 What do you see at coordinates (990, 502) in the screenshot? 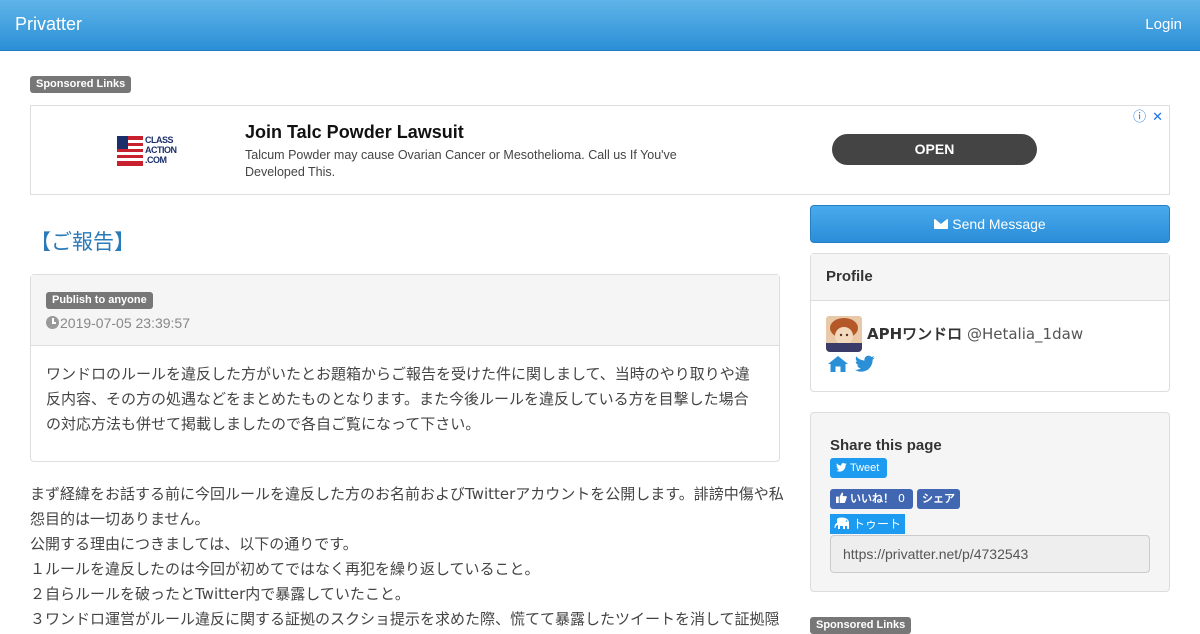
I see `share-panel: Share this page Tweet いいね！ 0 シェア トゥート` at bounding box center [990, 502].